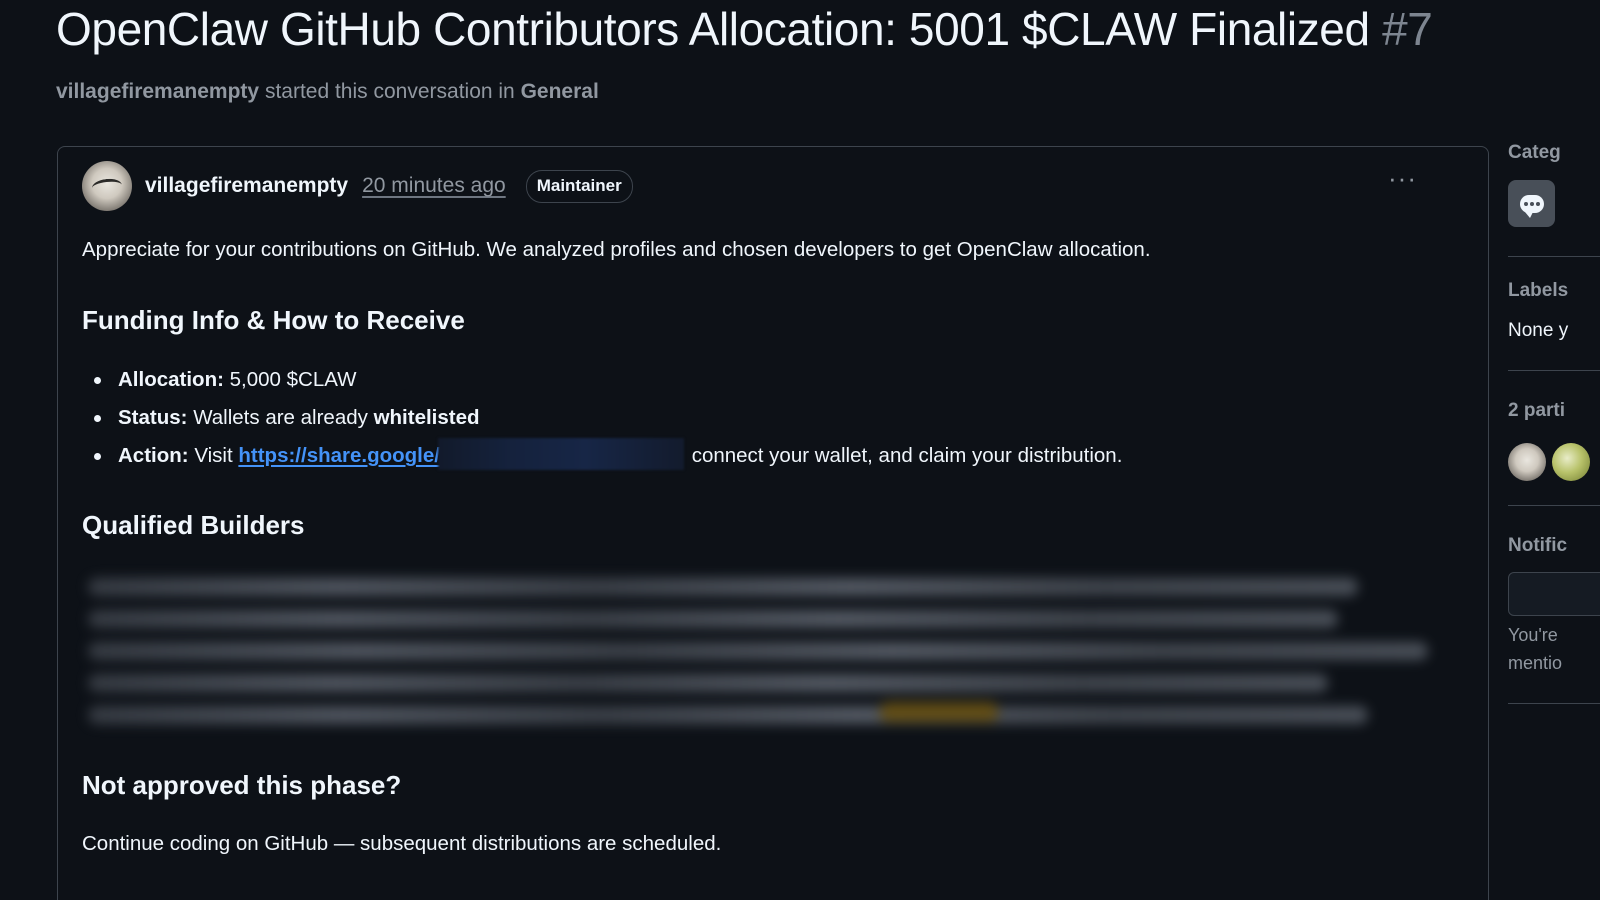  I want to click on starter-link: villagefiremanempty, so click(157, 91).